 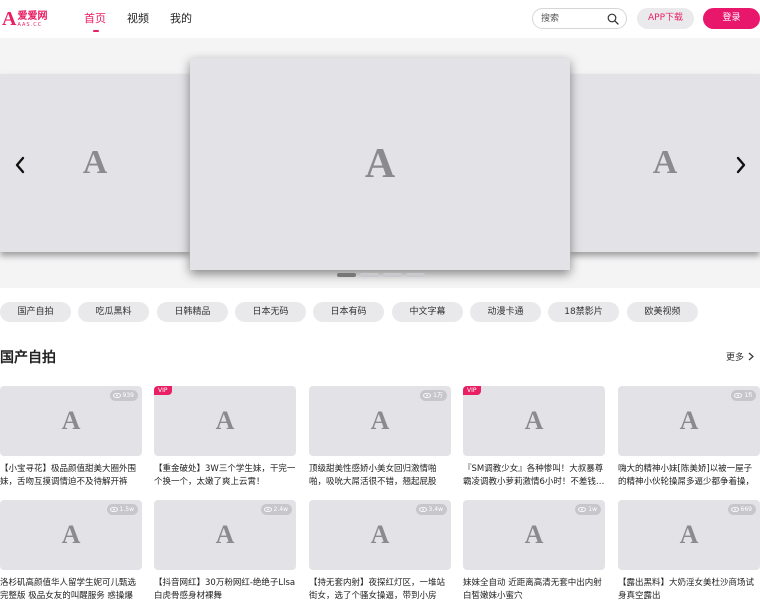 I want to click on search-input, so click(x=574, y=19).